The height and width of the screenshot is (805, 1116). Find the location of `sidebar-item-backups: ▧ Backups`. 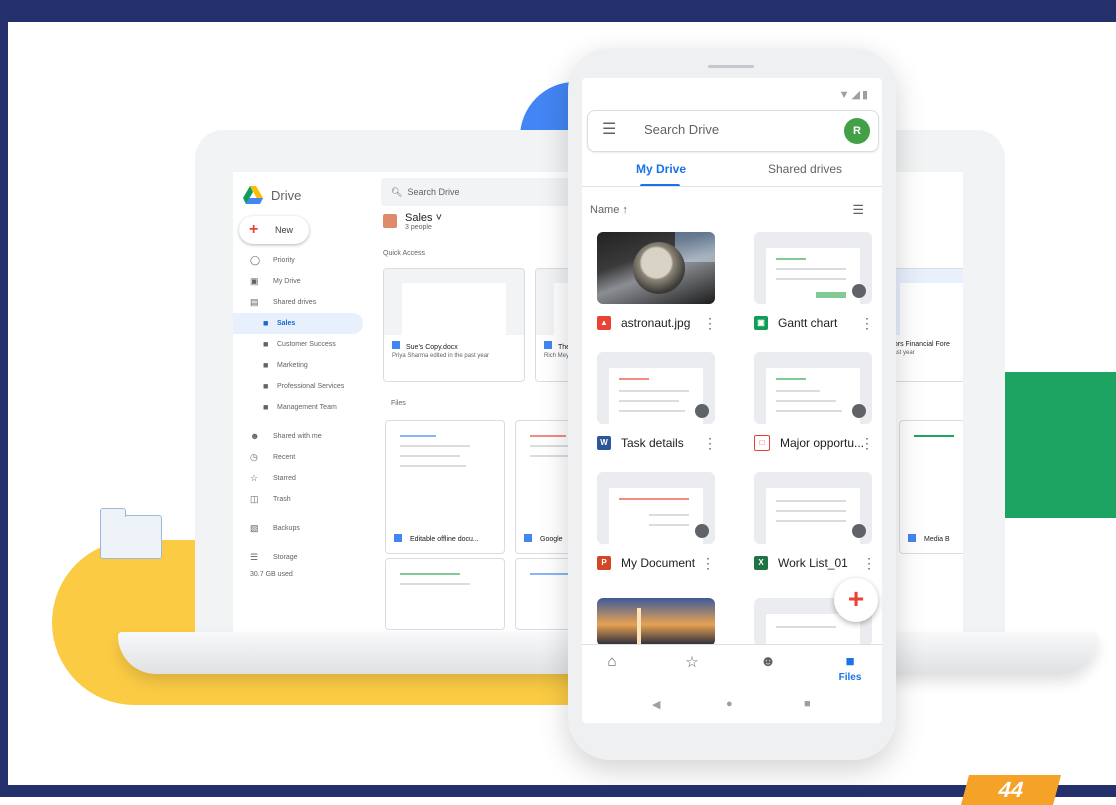

sidebar-item-backups: ▧ Backups is located at coordinates (298, 528).